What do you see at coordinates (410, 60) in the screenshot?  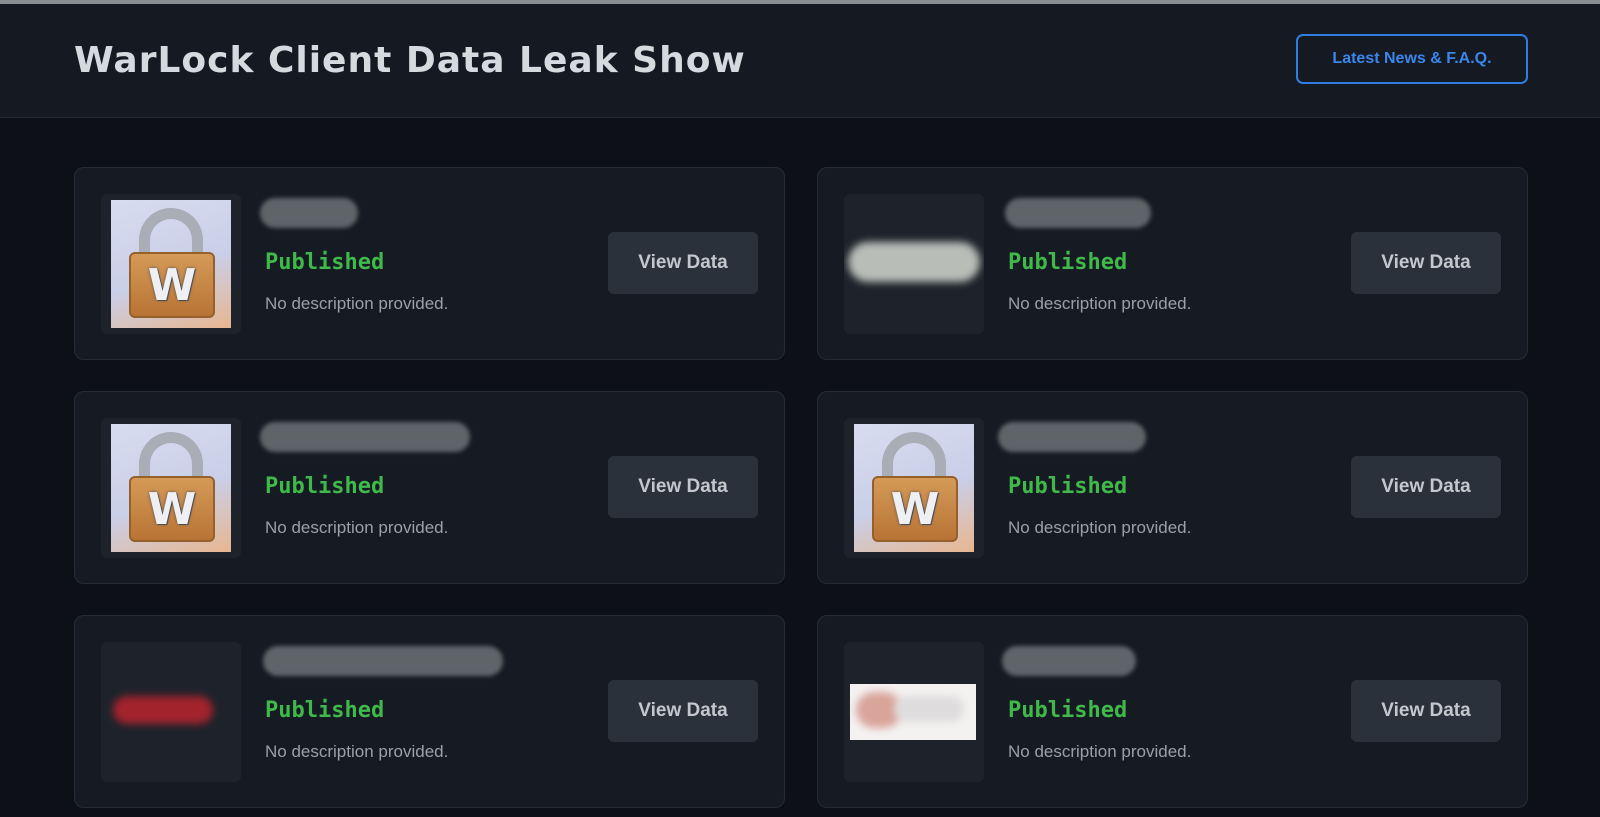 I see `site-title: WarLock Client Data Leak Show` at bounding box center [410, 60].